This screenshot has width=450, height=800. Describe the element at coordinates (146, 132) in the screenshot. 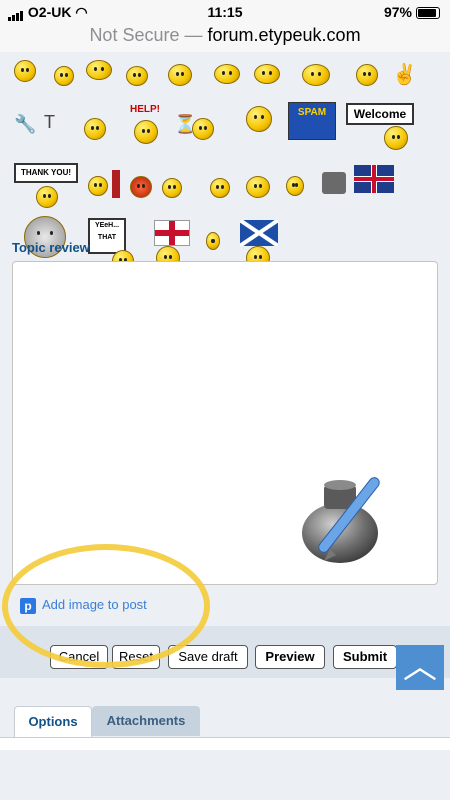

I see `help-smiley-icon` at that location.